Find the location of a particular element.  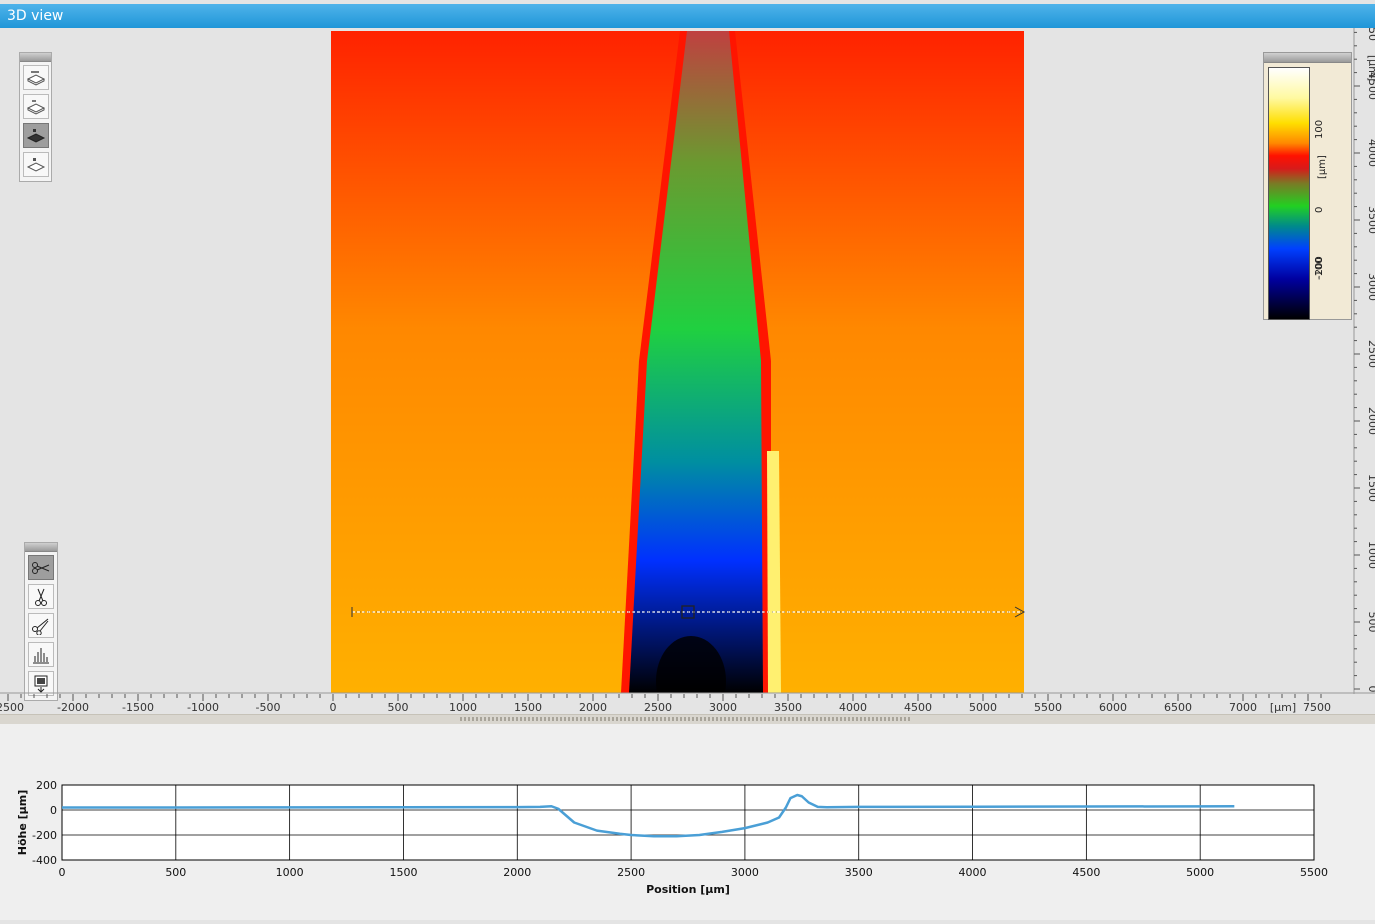

scissors-horizontal-icon is located at coordinates (41, 567).